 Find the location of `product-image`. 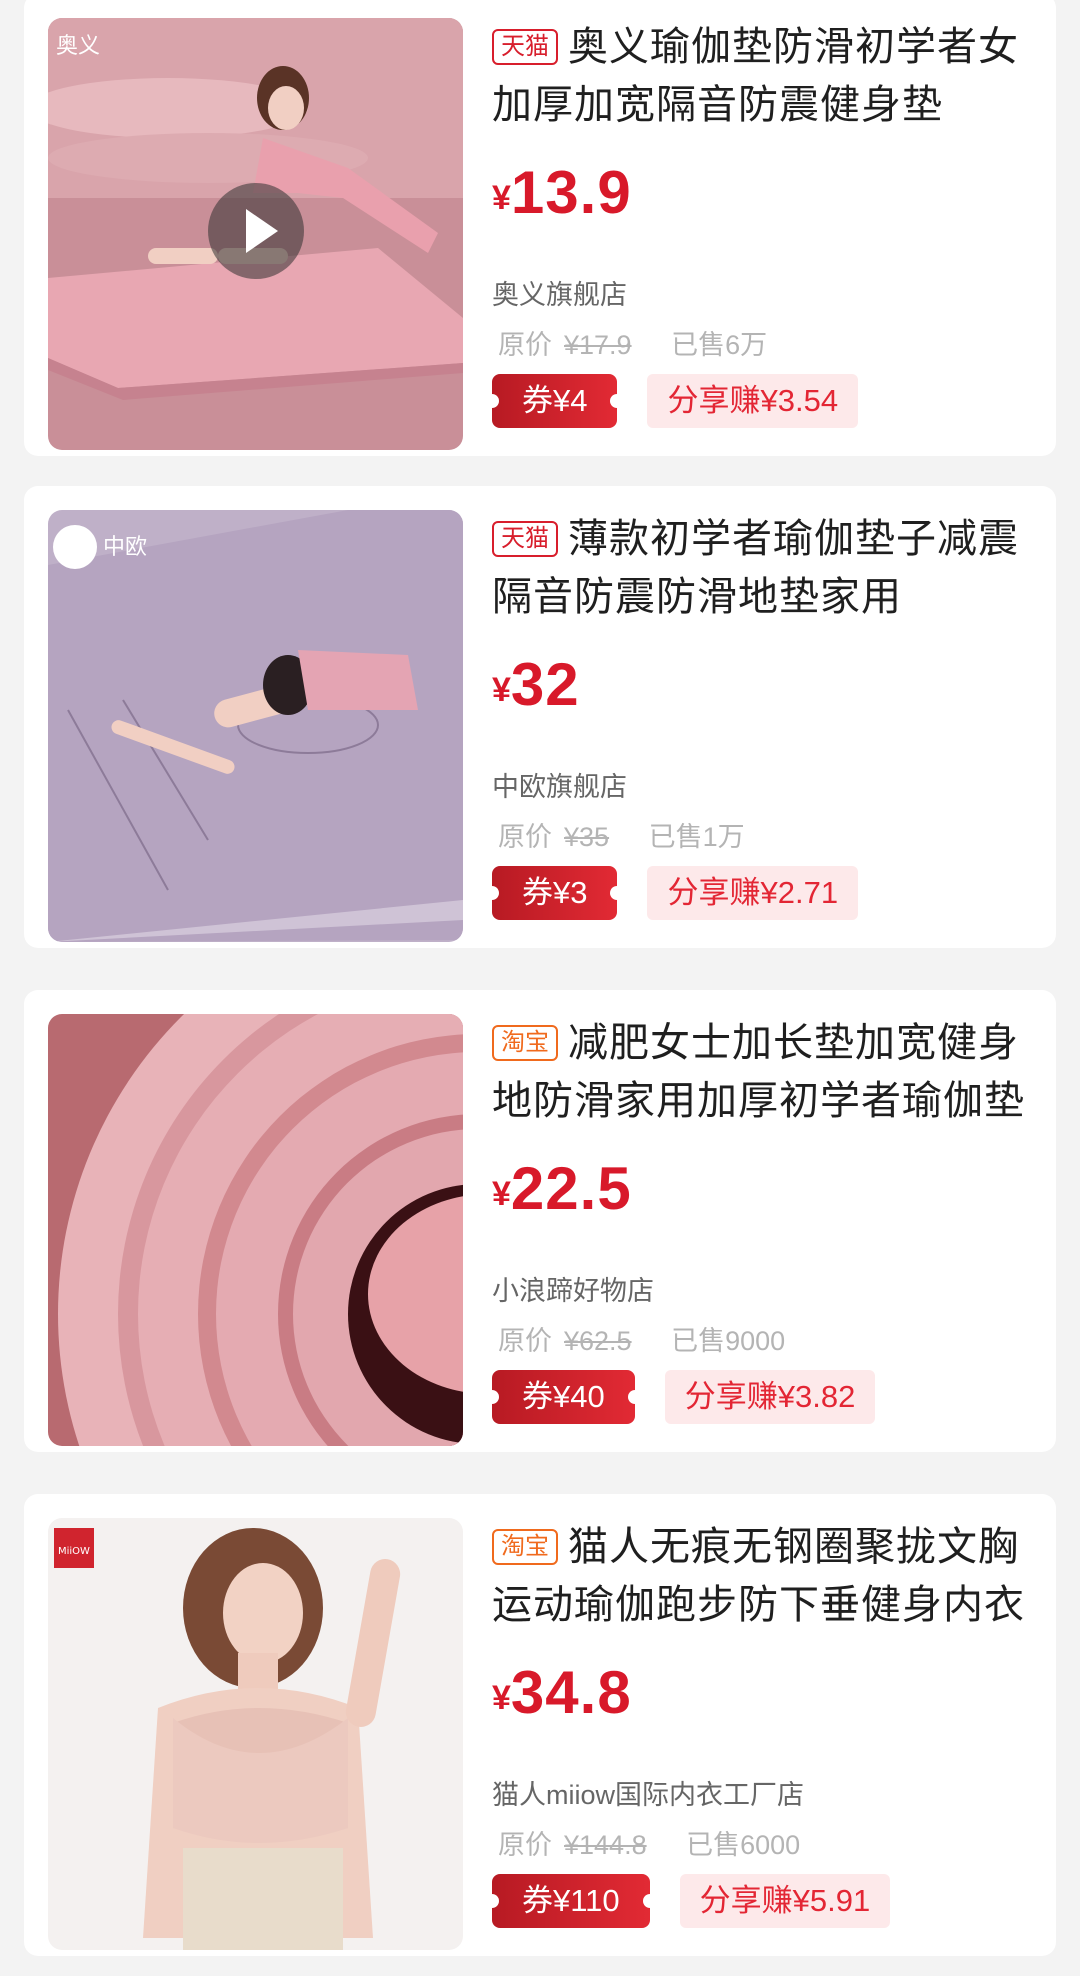

product-image is located at coordinates (255, 1230).